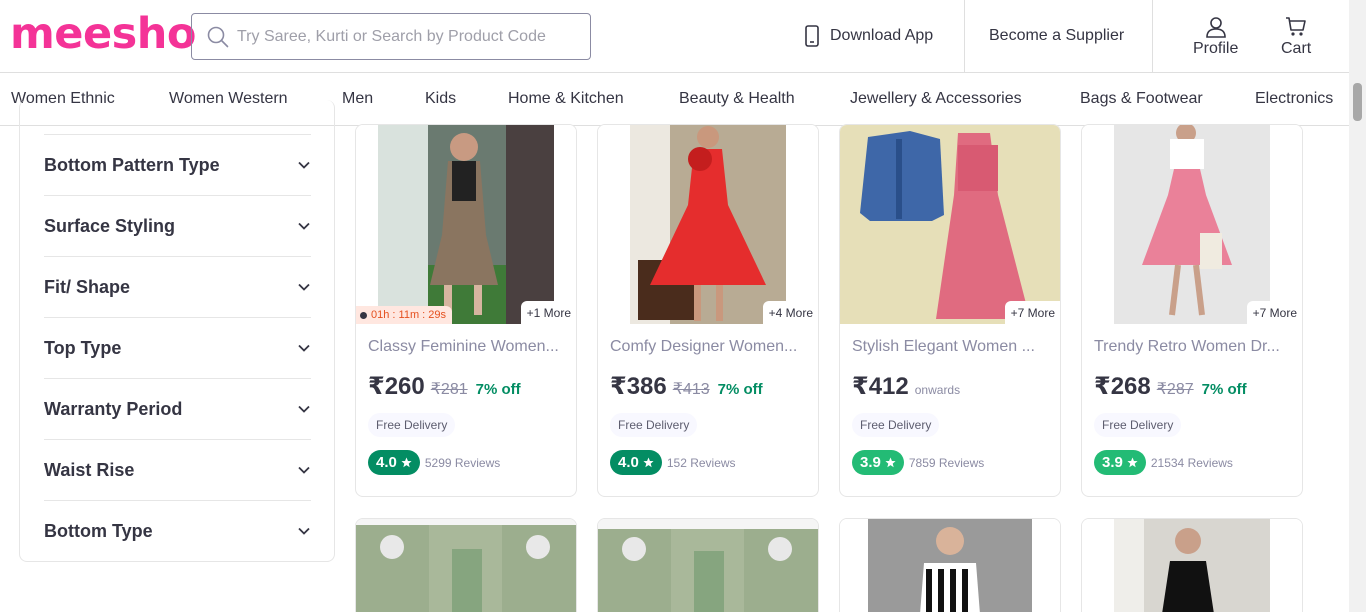 This screenshot has width=1366, height=612. Describe the element at coordinates (1175, 389) in the screenshot. I see `original-price: ₹287` at that location.